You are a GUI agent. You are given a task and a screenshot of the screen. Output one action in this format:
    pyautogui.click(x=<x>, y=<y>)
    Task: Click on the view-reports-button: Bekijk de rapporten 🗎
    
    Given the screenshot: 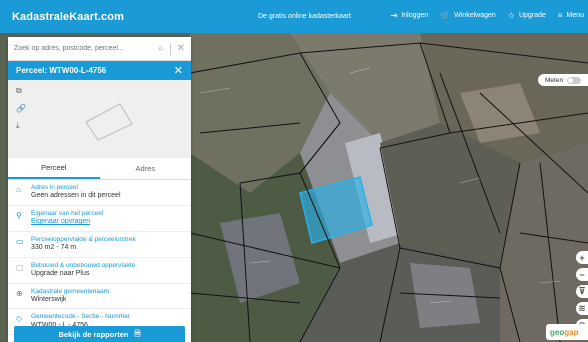 What is the action you would take?
    pyautogui.click(x=99, y=334)
    